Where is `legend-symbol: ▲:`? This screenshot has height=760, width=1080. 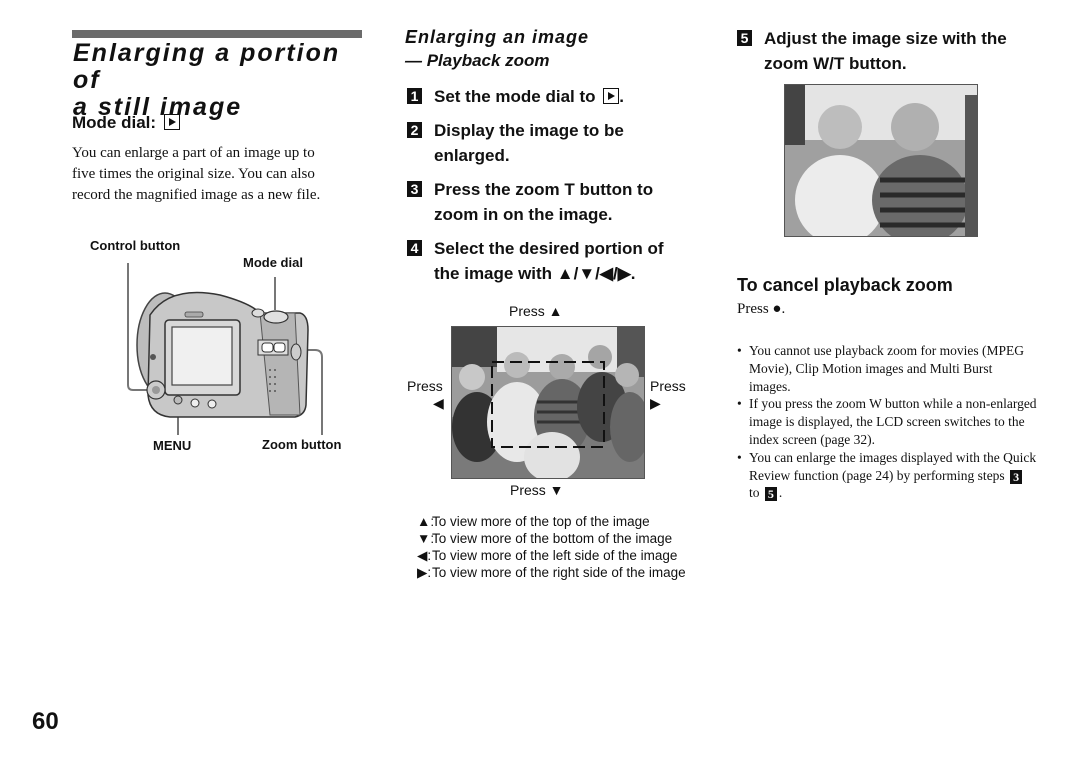
legend-symbol: ▲: is located at coordinates (426, 521).